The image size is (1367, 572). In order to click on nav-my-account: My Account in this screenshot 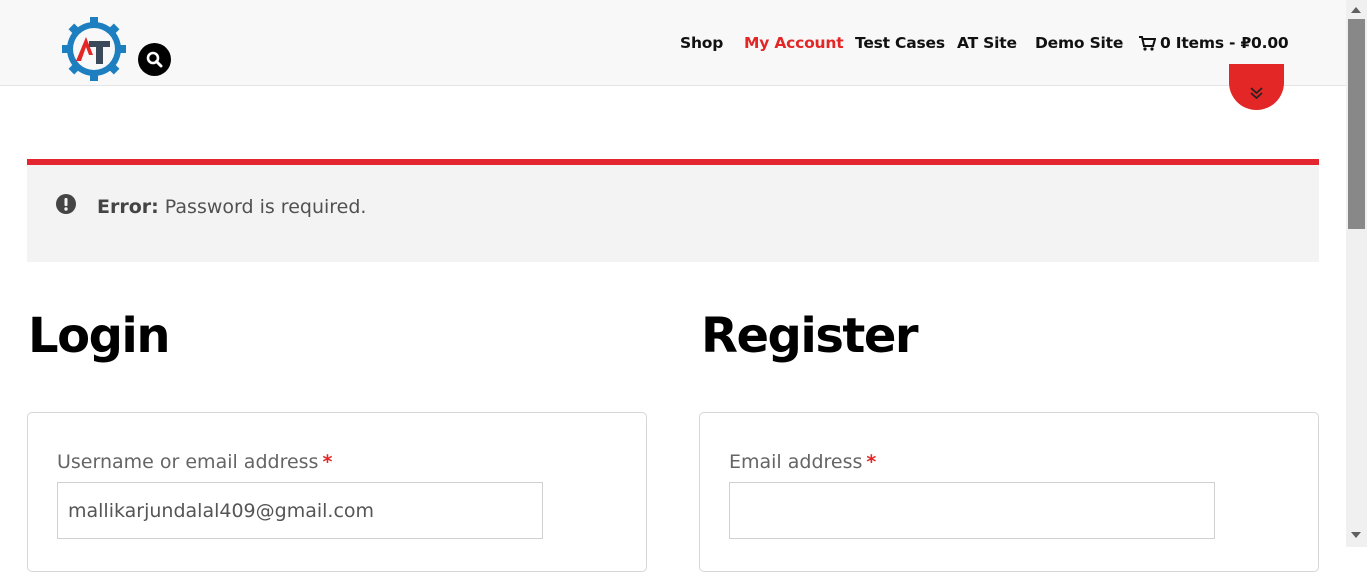, I will do `click(794, 43)`.